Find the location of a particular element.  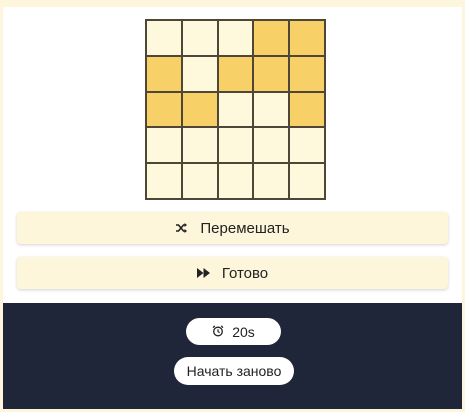

done-button: Готово is located at coordinates (232, 273).